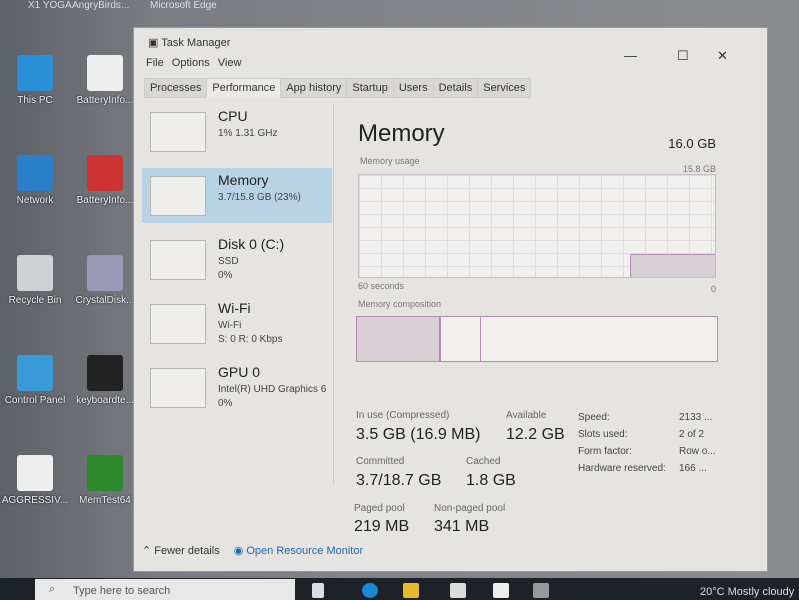 This screenshot has height=600, width=799. What do you see at coordinates (605, 451) in the screenshot?
I see `detail-key: Form factor:` at bounding box center [605, 451].